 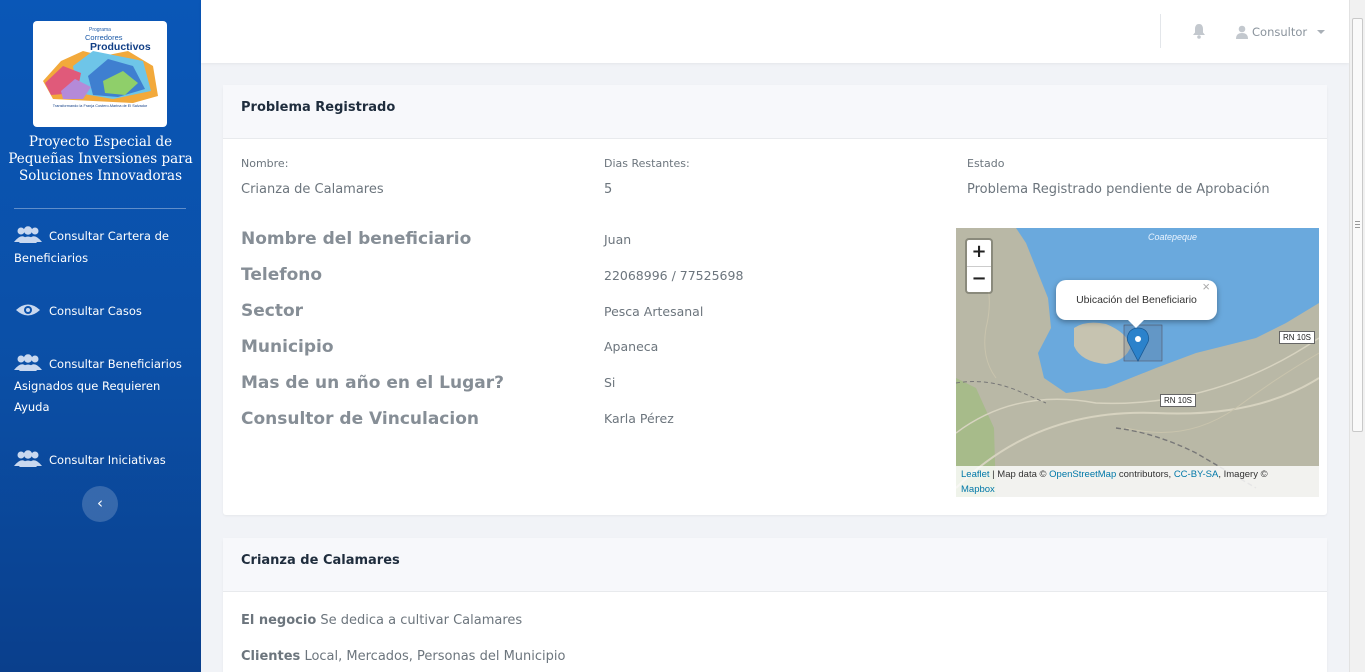 I want to click on map-tiles, so click(x=1137, y=362).